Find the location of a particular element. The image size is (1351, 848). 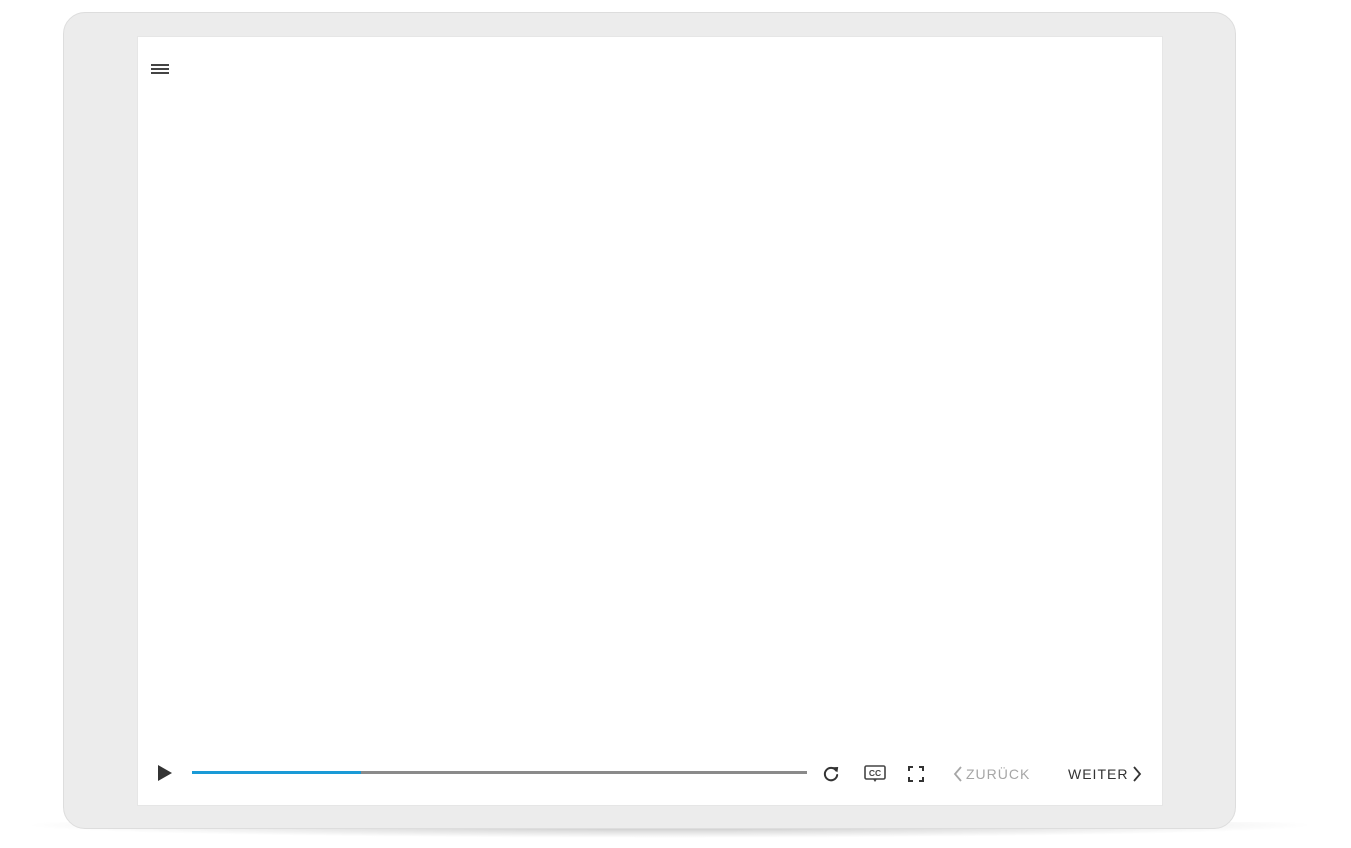

seek-bar-progress is located at coordinates (277, 772).